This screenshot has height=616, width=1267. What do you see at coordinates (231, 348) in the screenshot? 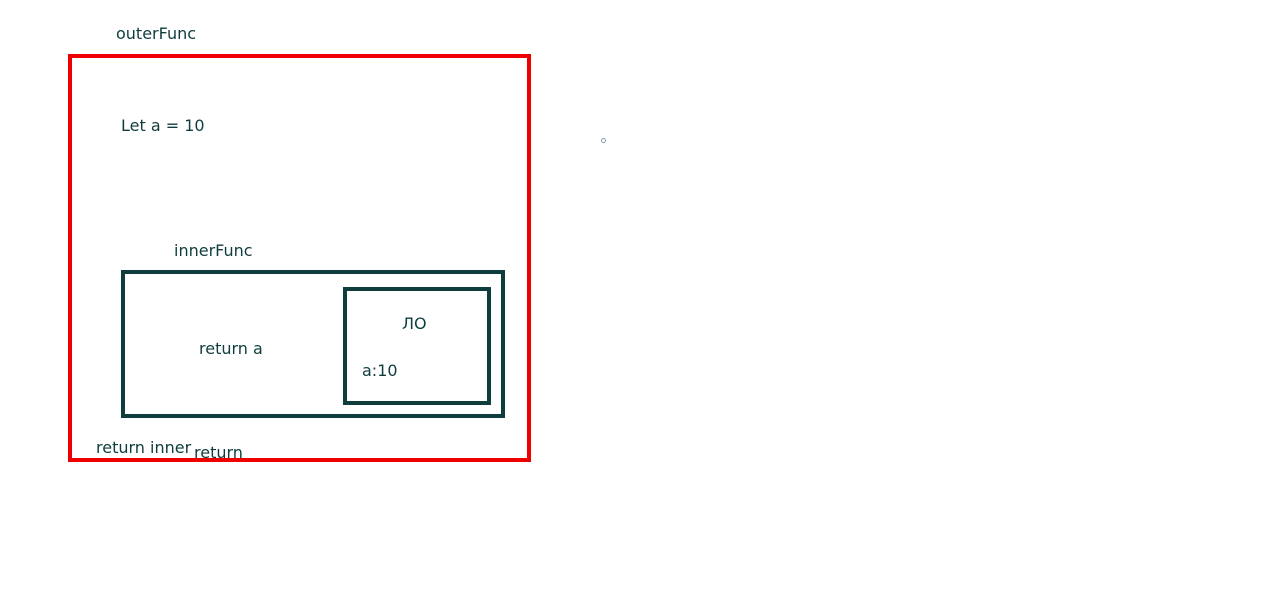
I see `return-a-label: return a` at bounding box center [231, 348].